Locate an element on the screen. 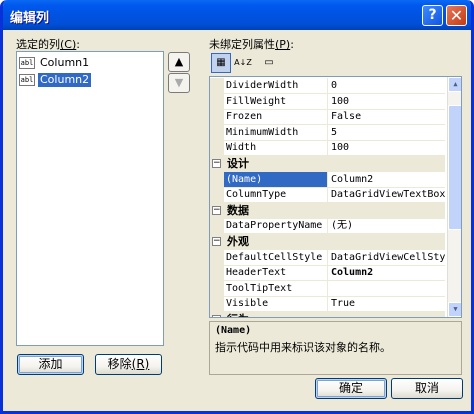  property-row: ColumnType DataGridViewTextBoxCo is located at coordinates (327, 195).